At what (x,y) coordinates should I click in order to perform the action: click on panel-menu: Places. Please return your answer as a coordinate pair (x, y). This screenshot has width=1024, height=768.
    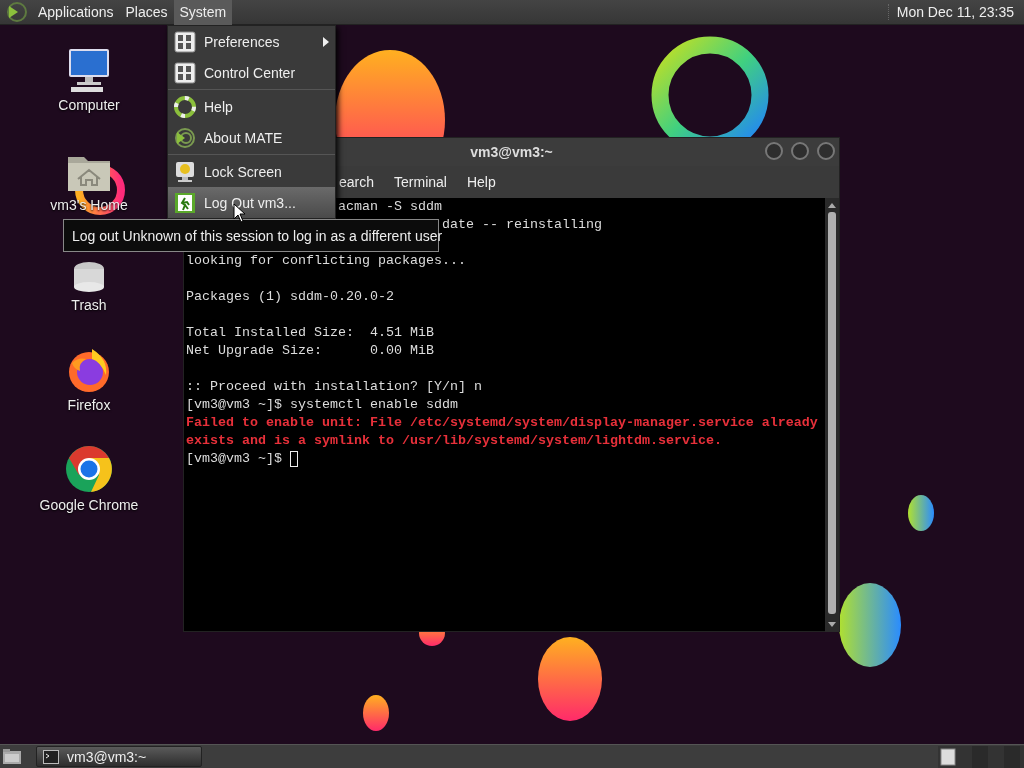
    Looking at the image, I should click on (146, 12).